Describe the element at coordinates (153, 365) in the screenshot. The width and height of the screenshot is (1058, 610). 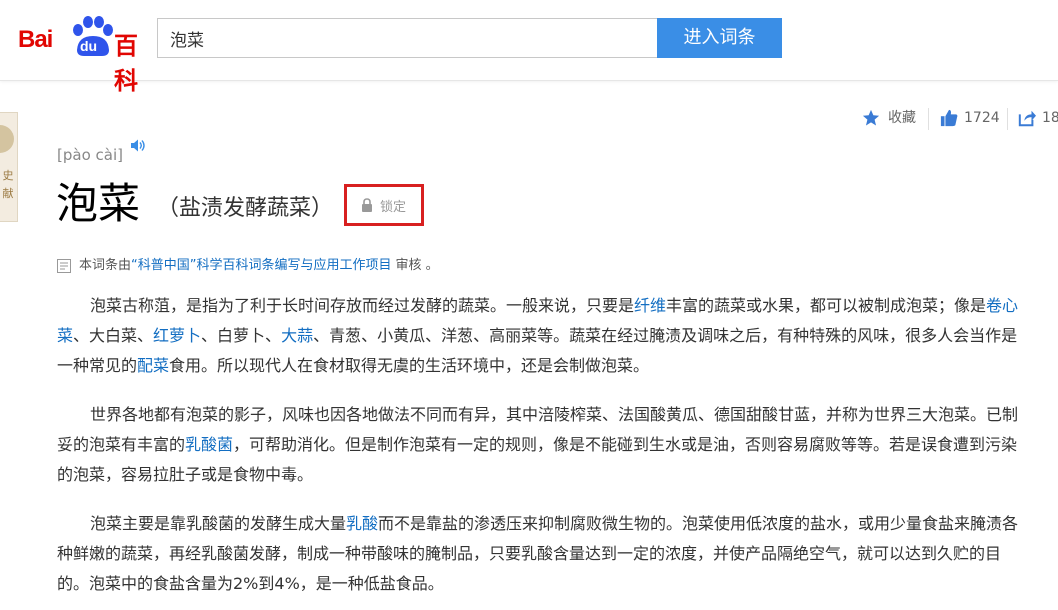
I see `inline-link: 配菜` at that location.